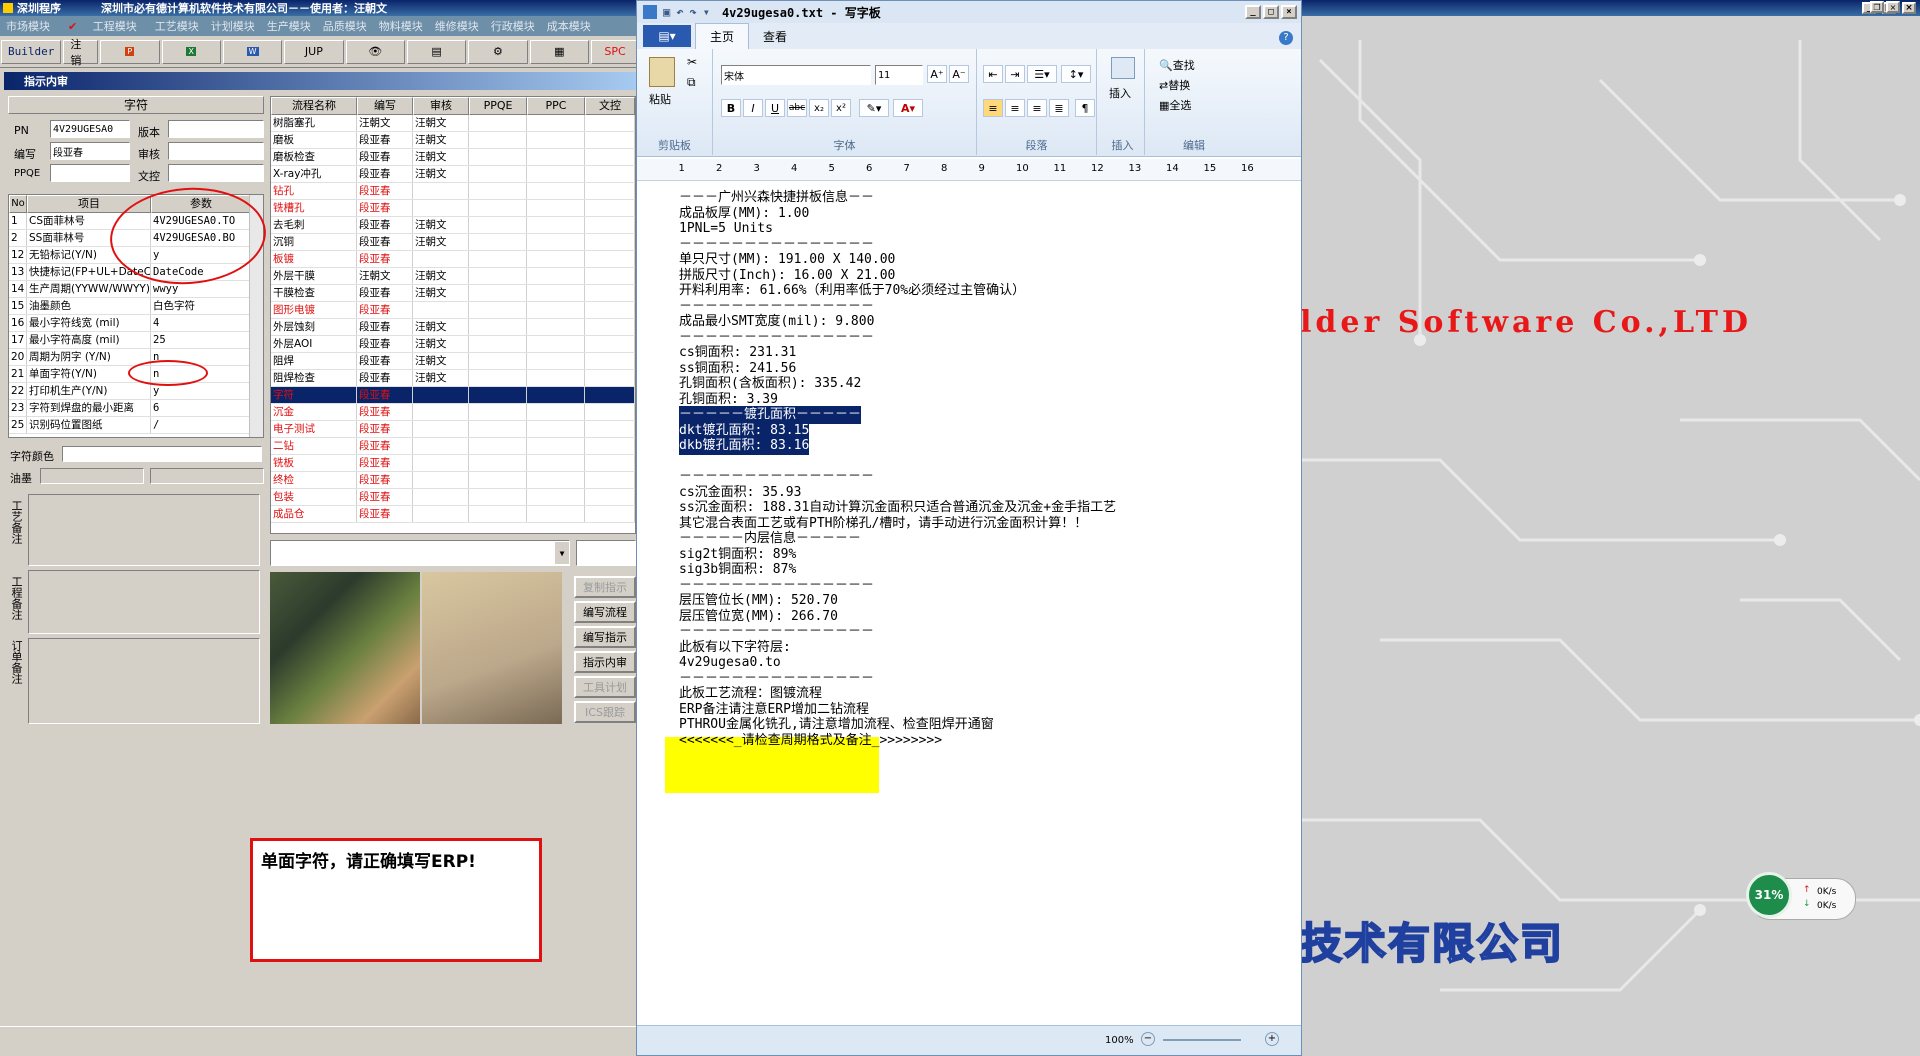 This screenshot has height=1056, width=1920. Describe the element at coordinates (679, 12) in the screenshot. I see `undo-icon: ↶` at that location.